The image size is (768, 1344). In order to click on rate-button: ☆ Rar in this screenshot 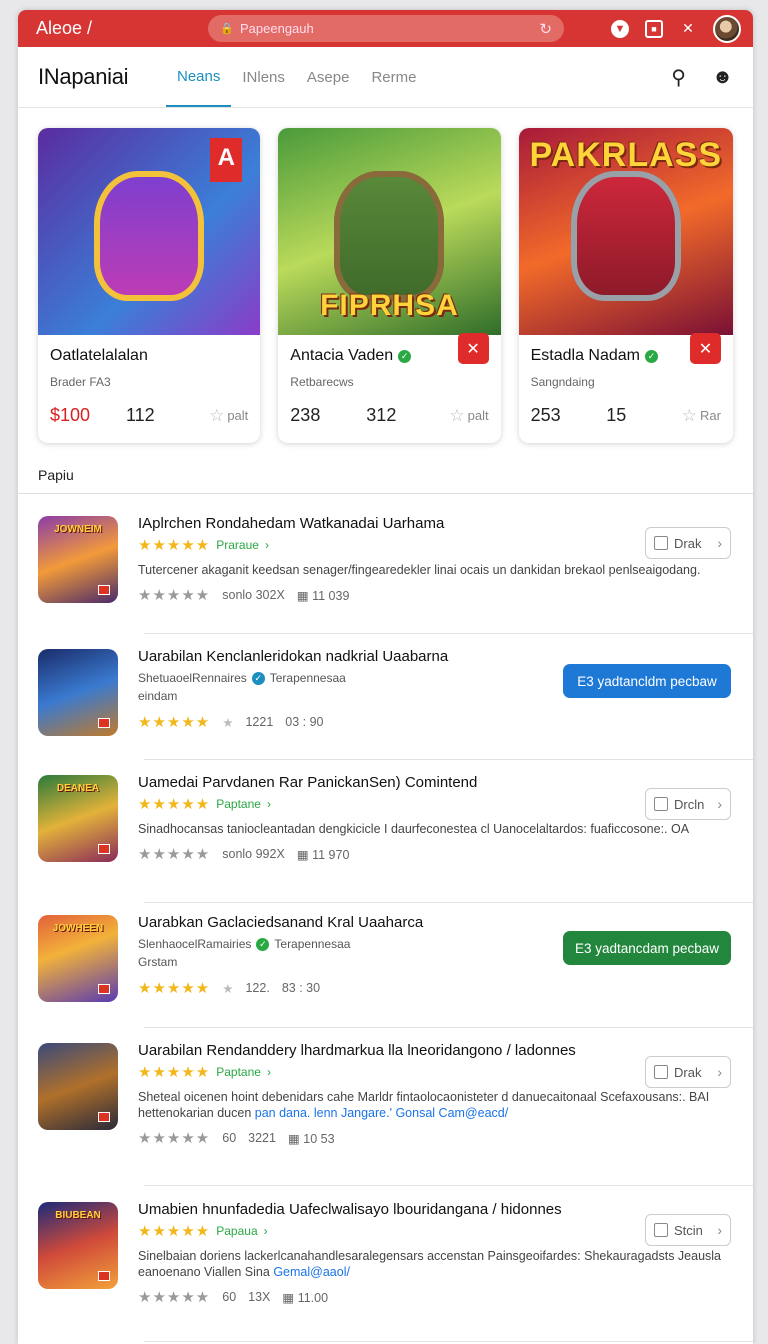, I will do `click(701, 416)`.